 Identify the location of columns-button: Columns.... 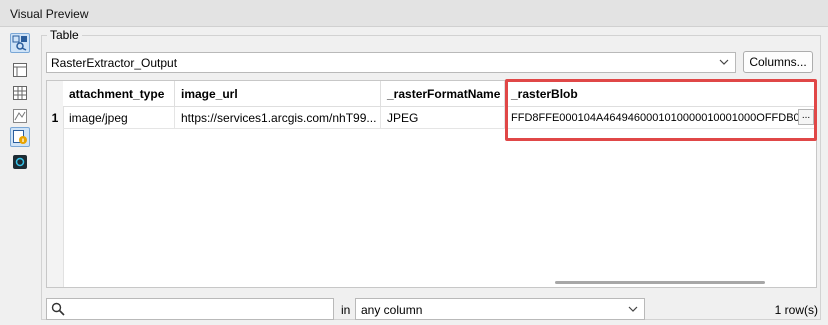
(778, 62).